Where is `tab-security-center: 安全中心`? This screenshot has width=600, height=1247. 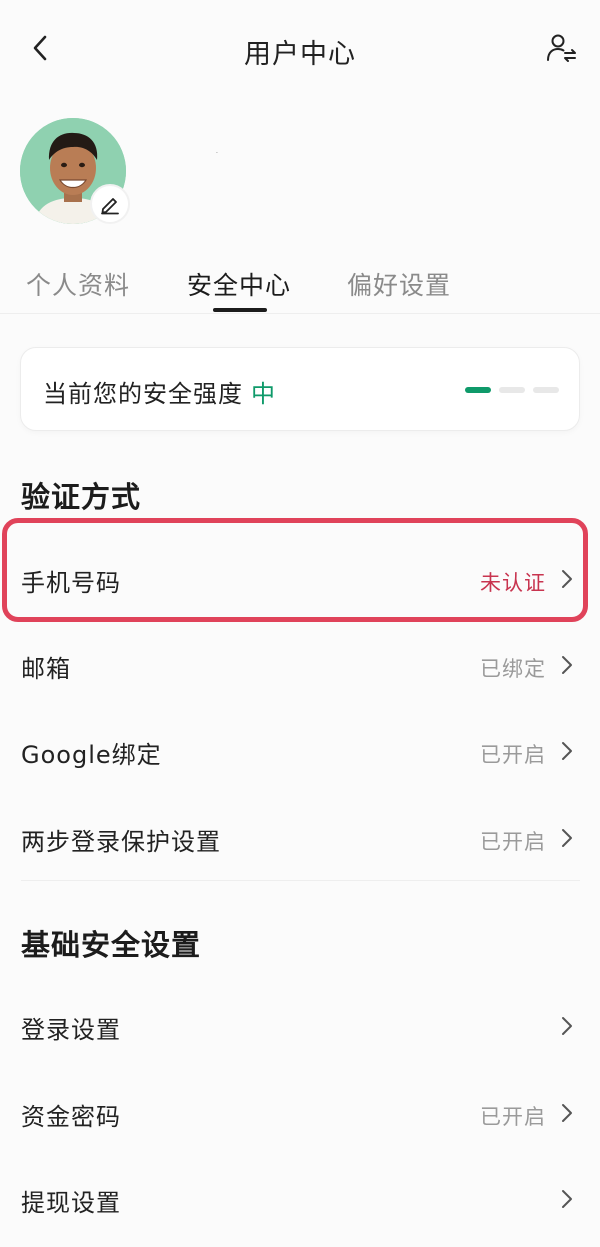 tab-security-center: 安全中心 is located at coordinates (239, 284).